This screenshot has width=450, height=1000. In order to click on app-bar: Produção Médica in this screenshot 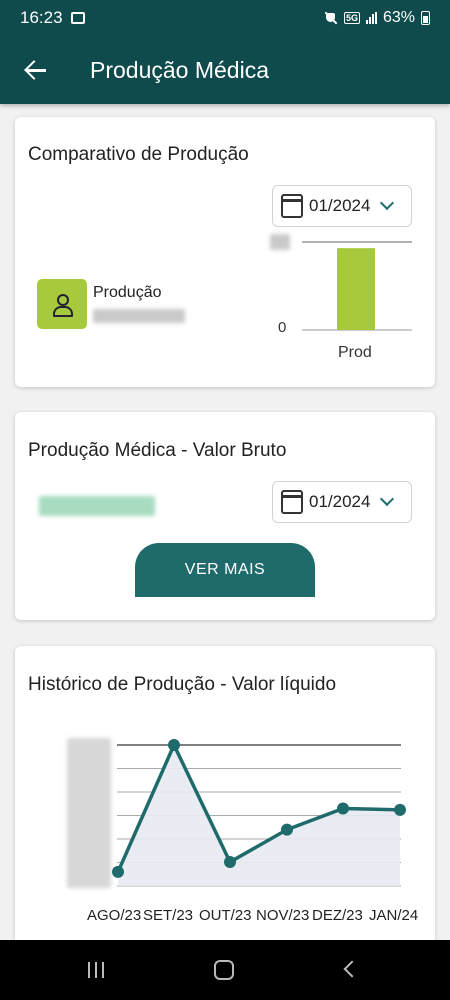, I will do `click(225, 70)`.